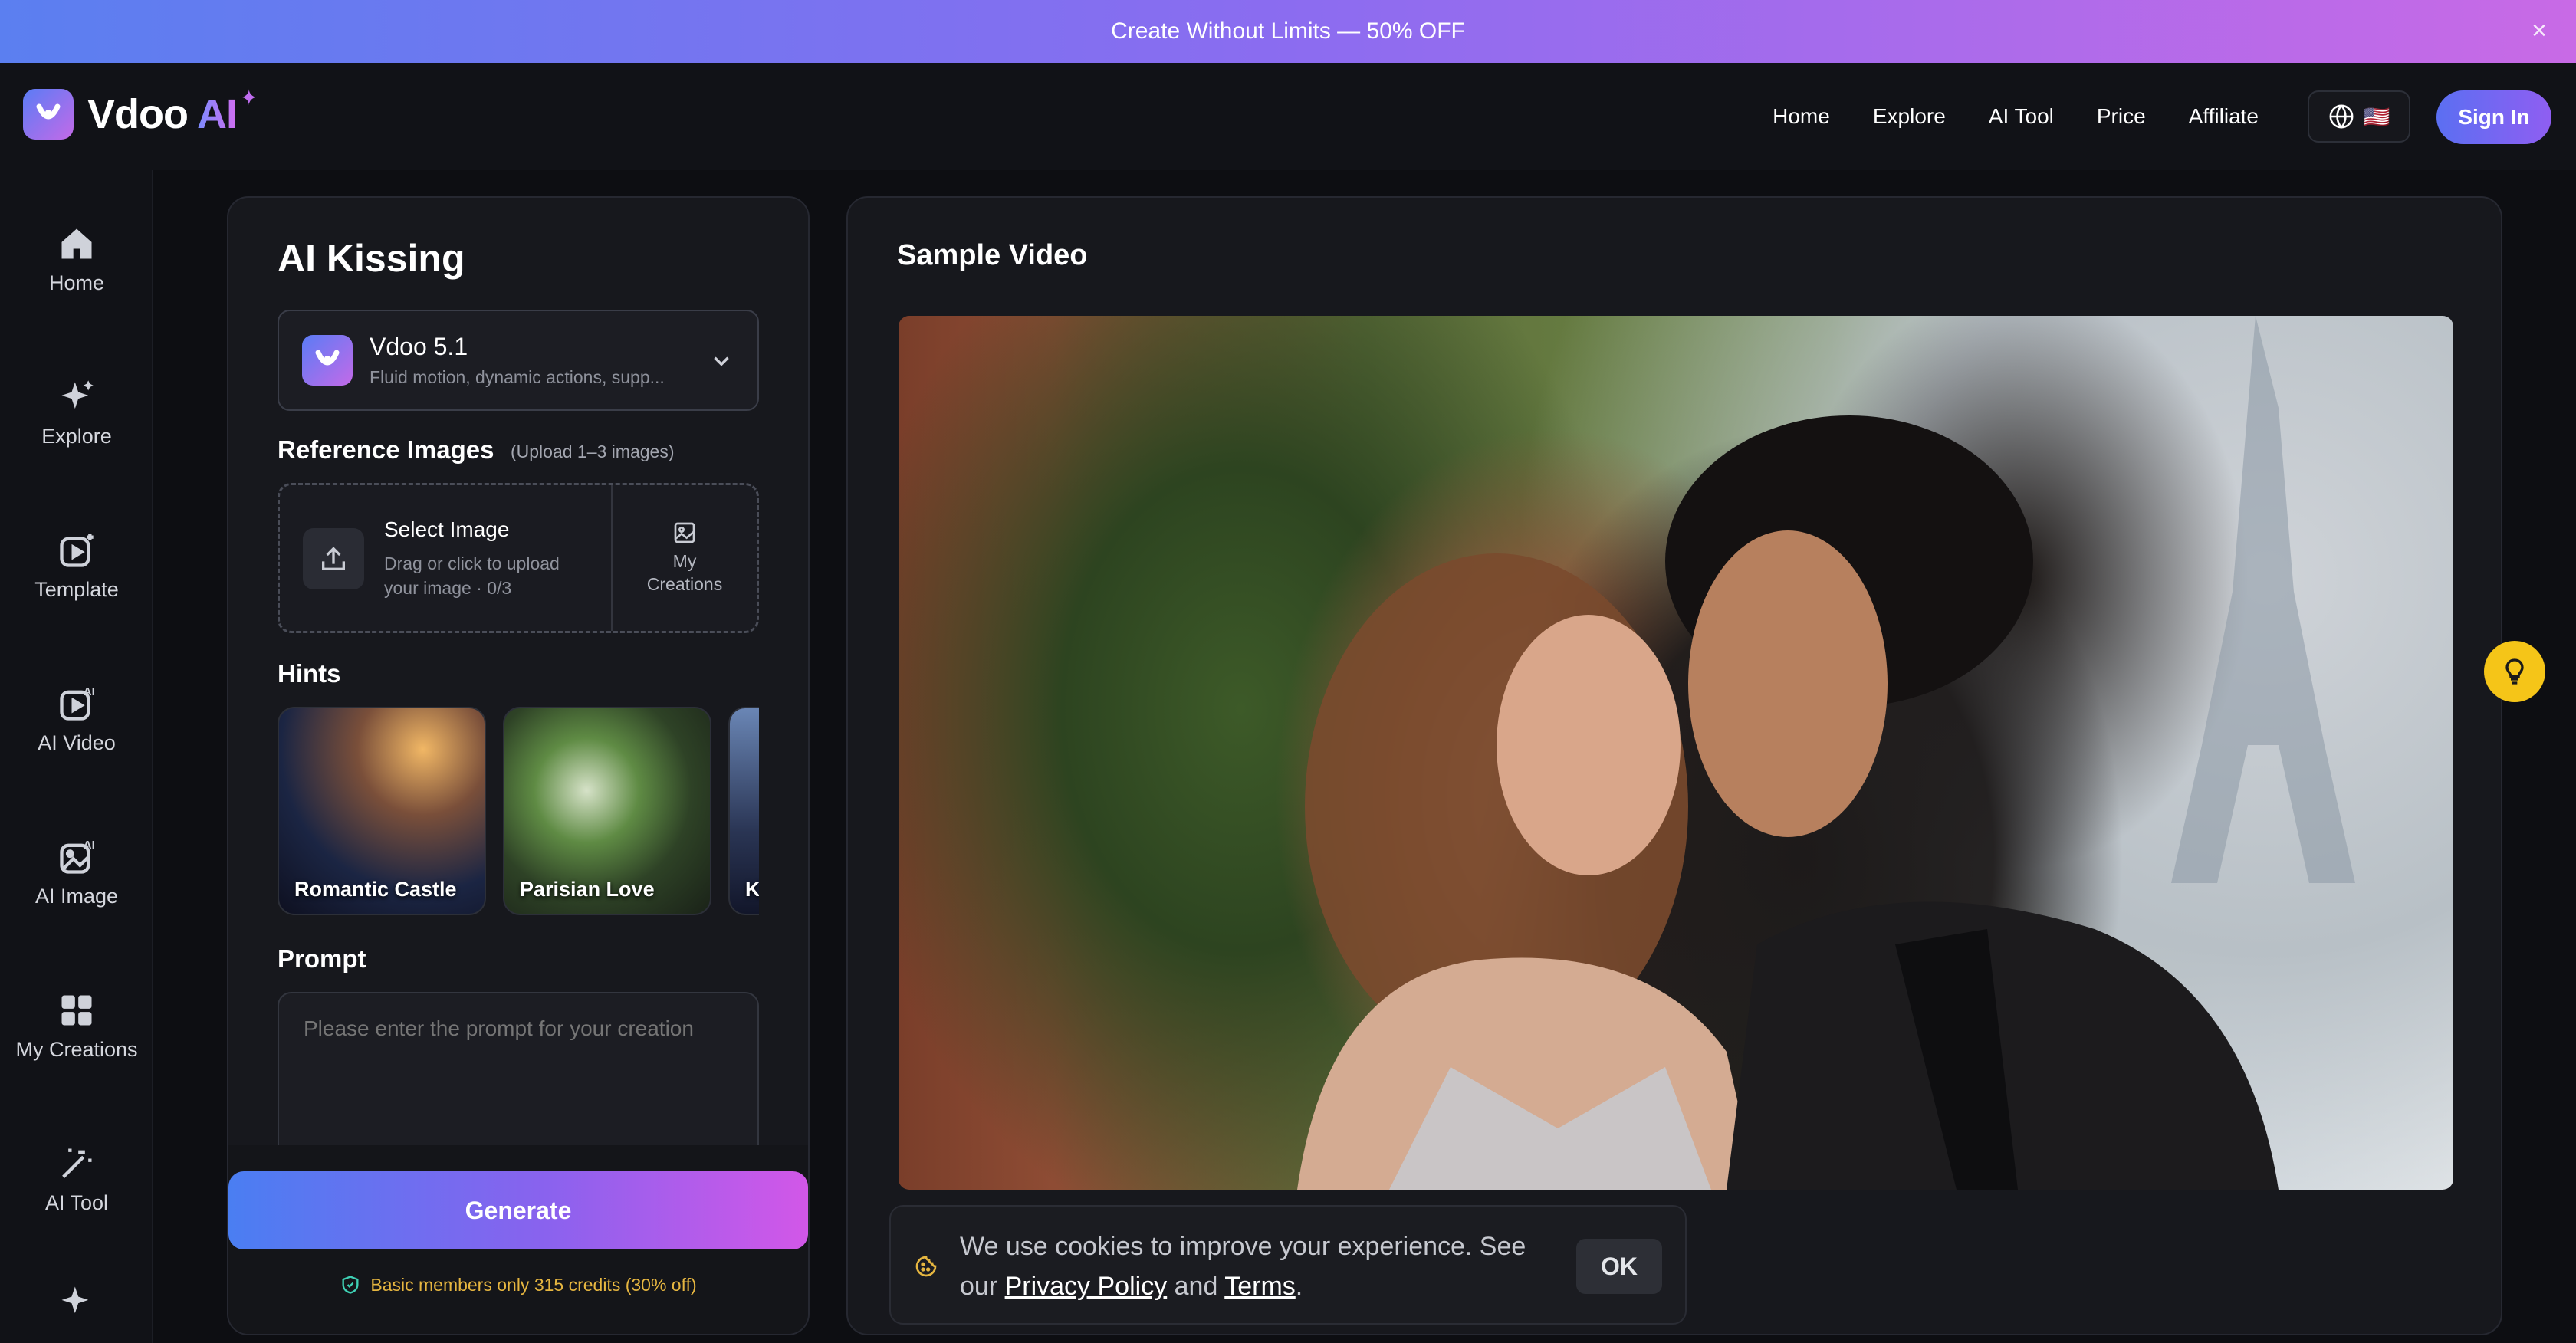 This screenshot has width=2576, height=1343. What do you see at coordinates (472, 576) in the screenshot?
I see `select-image-subtitle: Drag or click to upload your image · 0/3` at bounding box center [472, 576].